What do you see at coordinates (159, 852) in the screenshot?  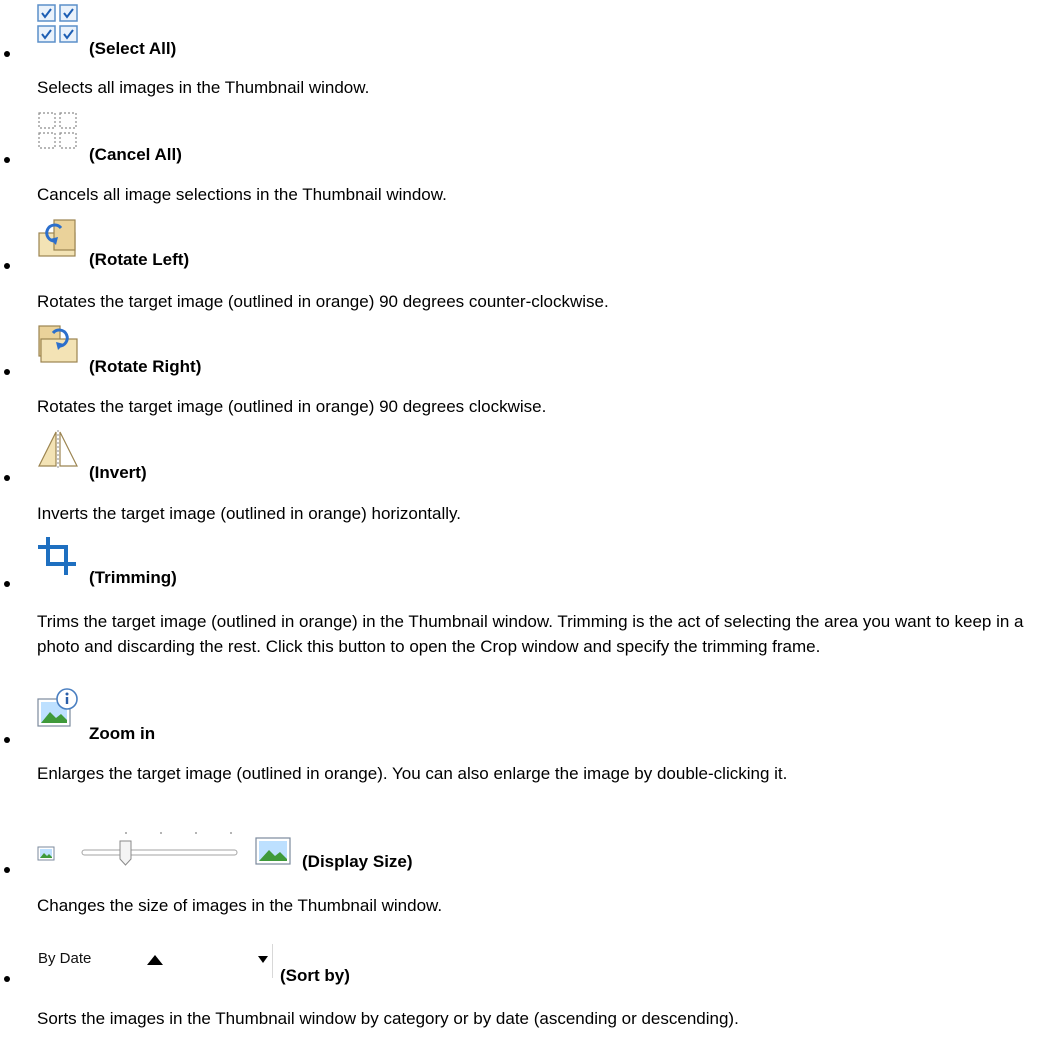 I see `slider-track` at bounding box center [159, 852].